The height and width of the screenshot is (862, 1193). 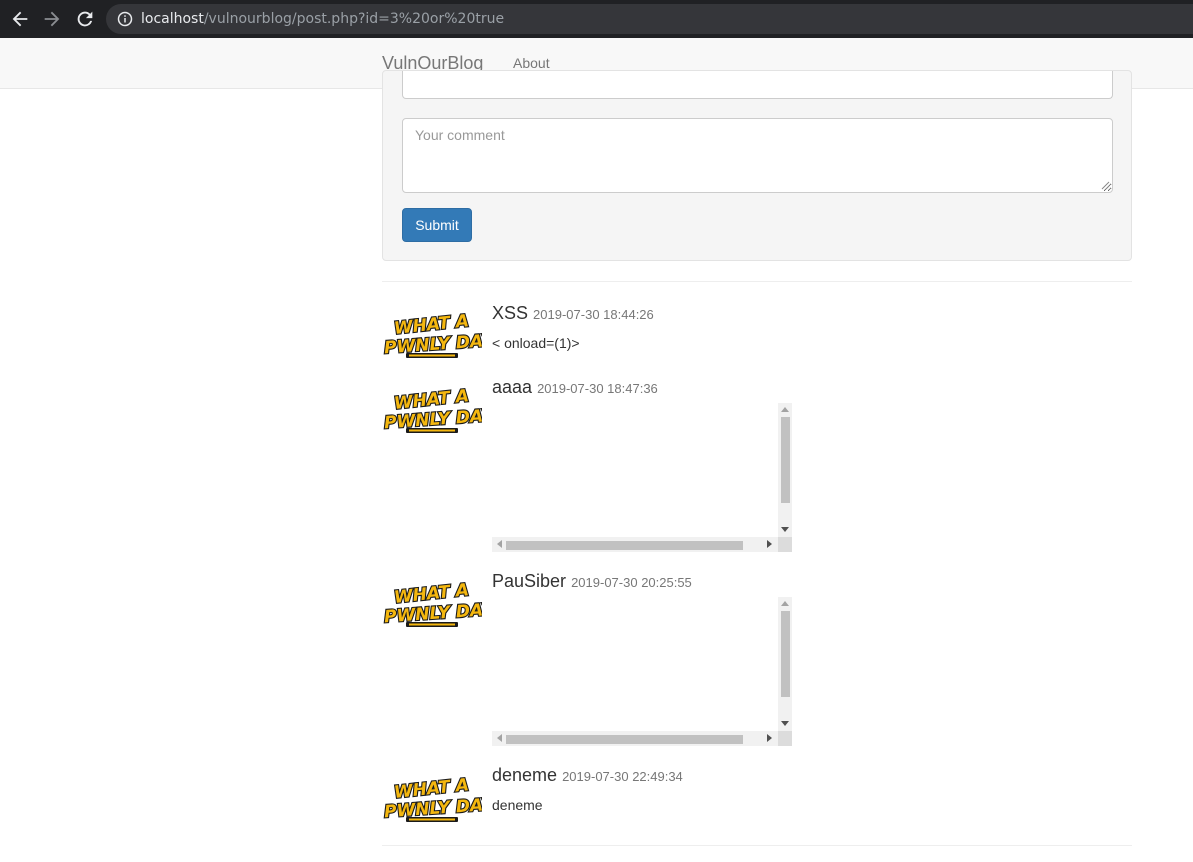 What do you see at coordinates (529, 581) in the screenshot?
I see `comment-author: PauSiber` at bounding box center [529, 581].